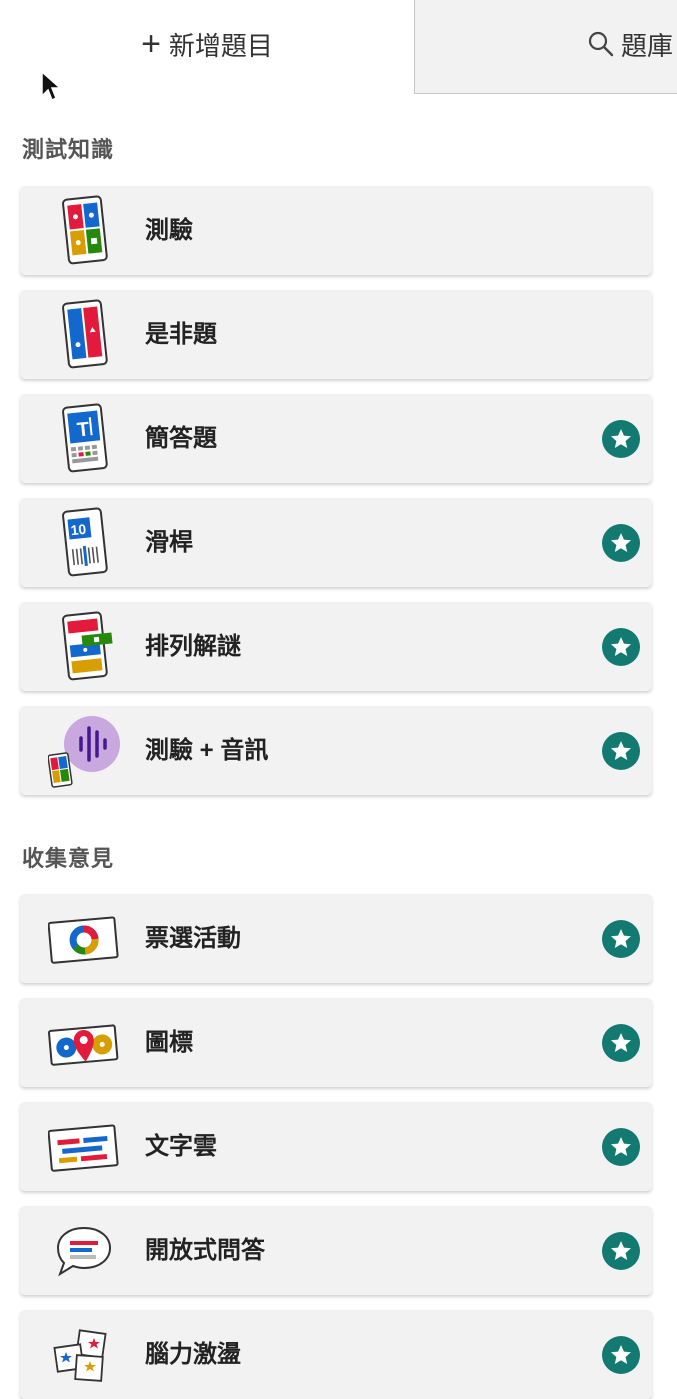  I want to click on question-type-brainstorm: 腦力激盪, so click(336, 1354).